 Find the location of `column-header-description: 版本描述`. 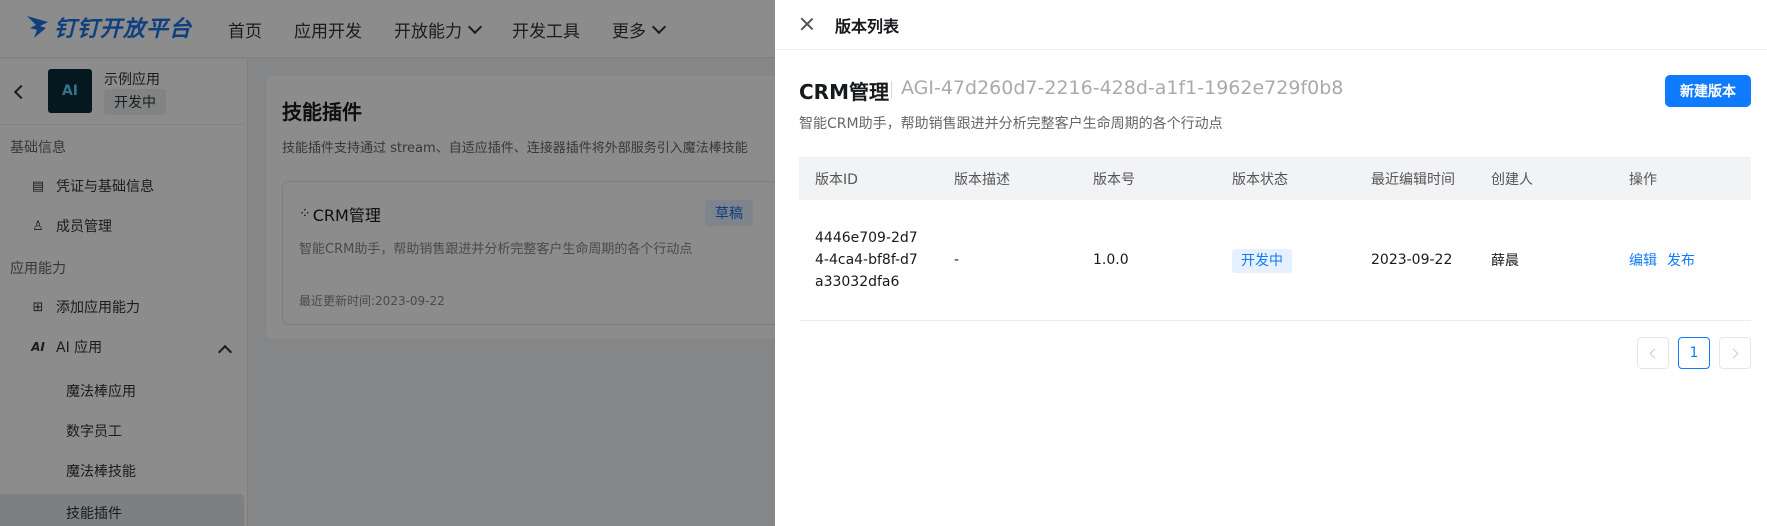

column-header-description: 版本描述 is located at coordinates (982, 179).